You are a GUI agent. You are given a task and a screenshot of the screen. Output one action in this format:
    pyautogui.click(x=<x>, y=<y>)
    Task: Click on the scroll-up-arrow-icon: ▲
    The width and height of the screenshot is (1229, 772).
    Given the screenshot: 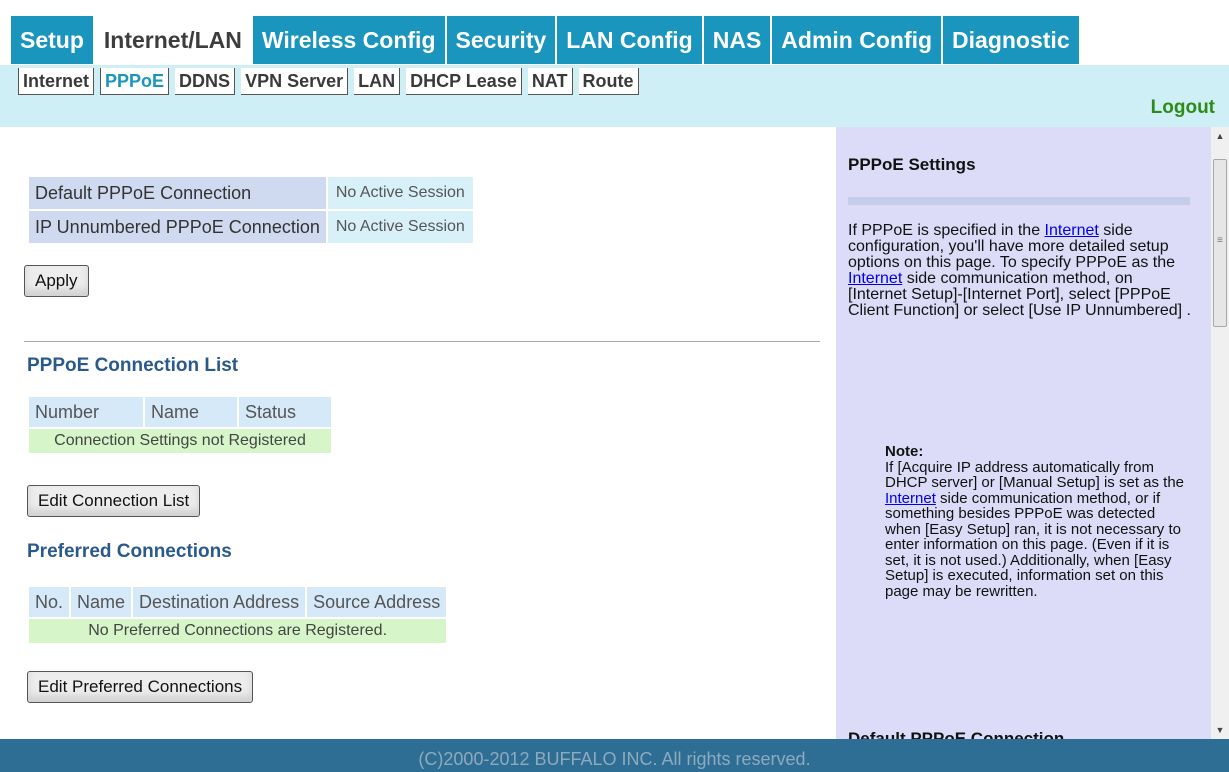 What is the action you would take?
    pyautogui.click(x=1220, y=136)
    